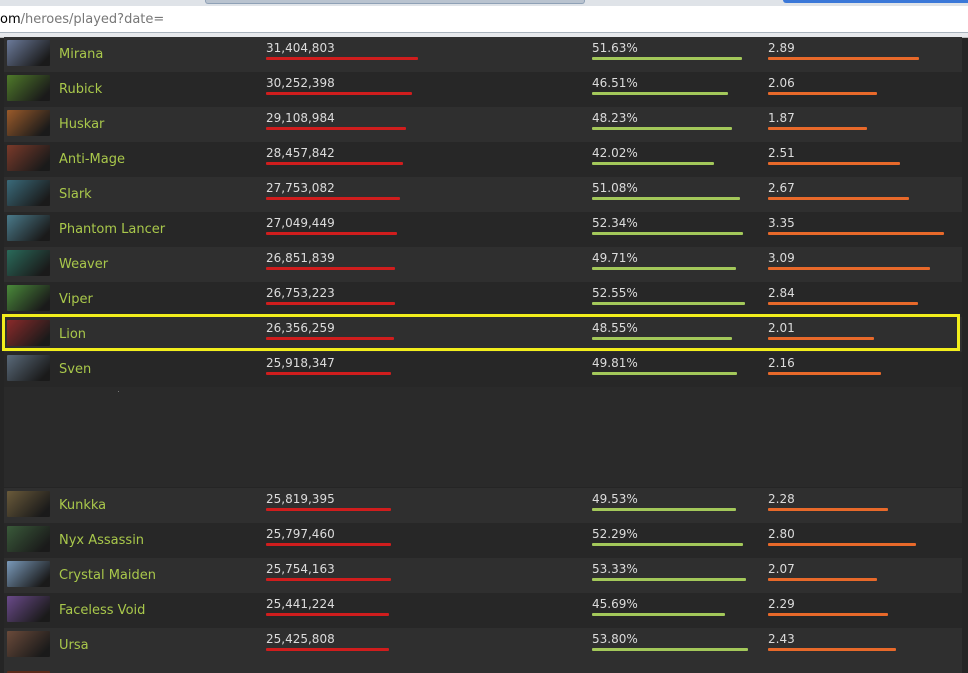  Describe the element at coordinates (300, 569) in the screenshot. I see `matches-played-value: 25,754,163` at that location.